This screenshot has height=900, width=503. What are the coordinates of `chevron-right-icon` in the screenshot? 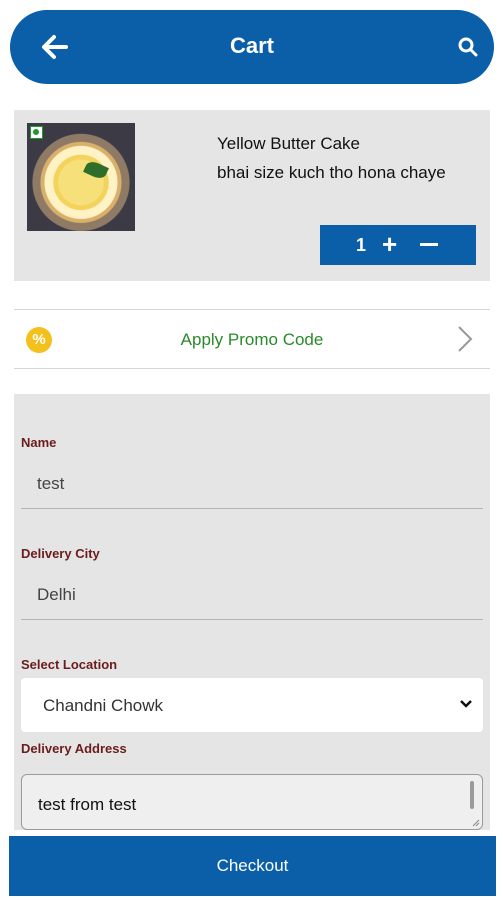 It's located at (465, 339).